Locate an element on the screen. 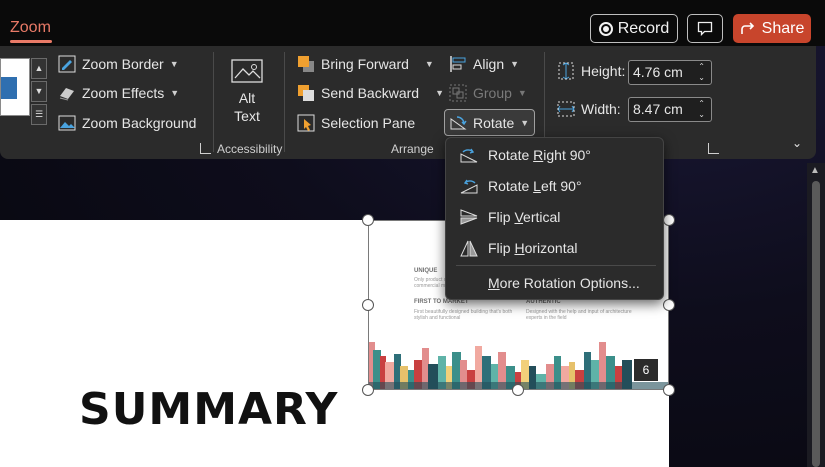  zoom-border-label: Zoom Border is located at coordinates (123, 64).